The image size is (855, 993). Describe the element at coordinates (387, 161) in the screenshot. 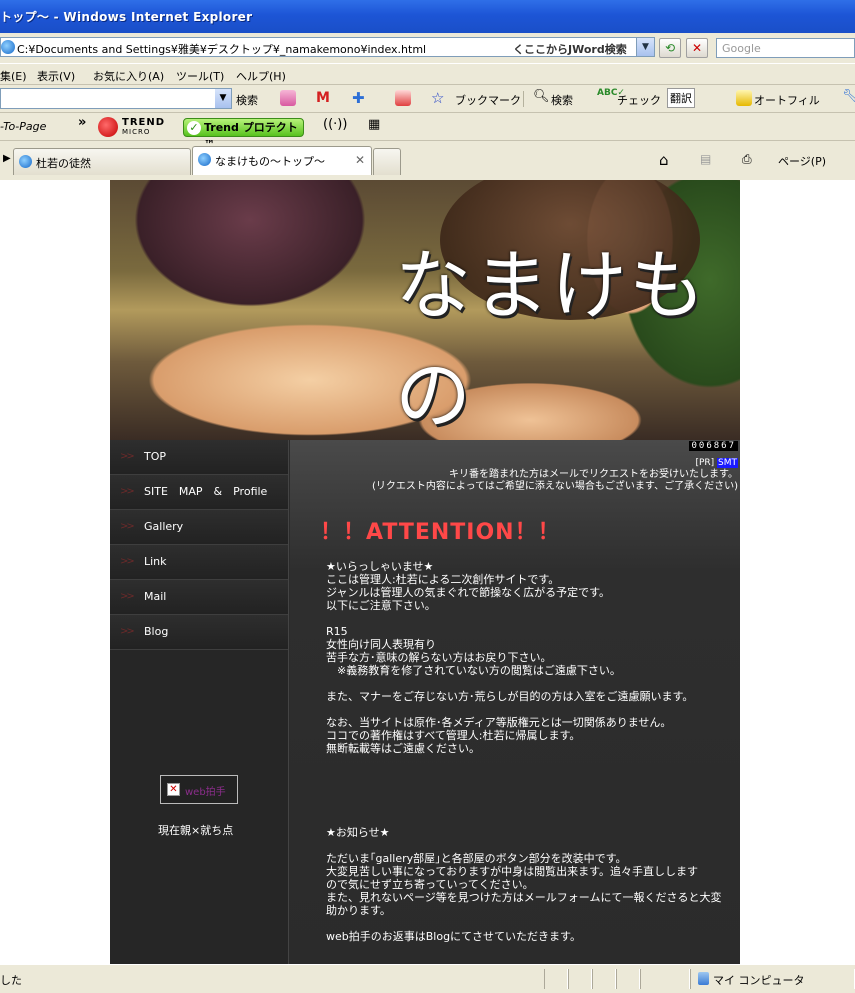

I see `new-tab-button` at that location.